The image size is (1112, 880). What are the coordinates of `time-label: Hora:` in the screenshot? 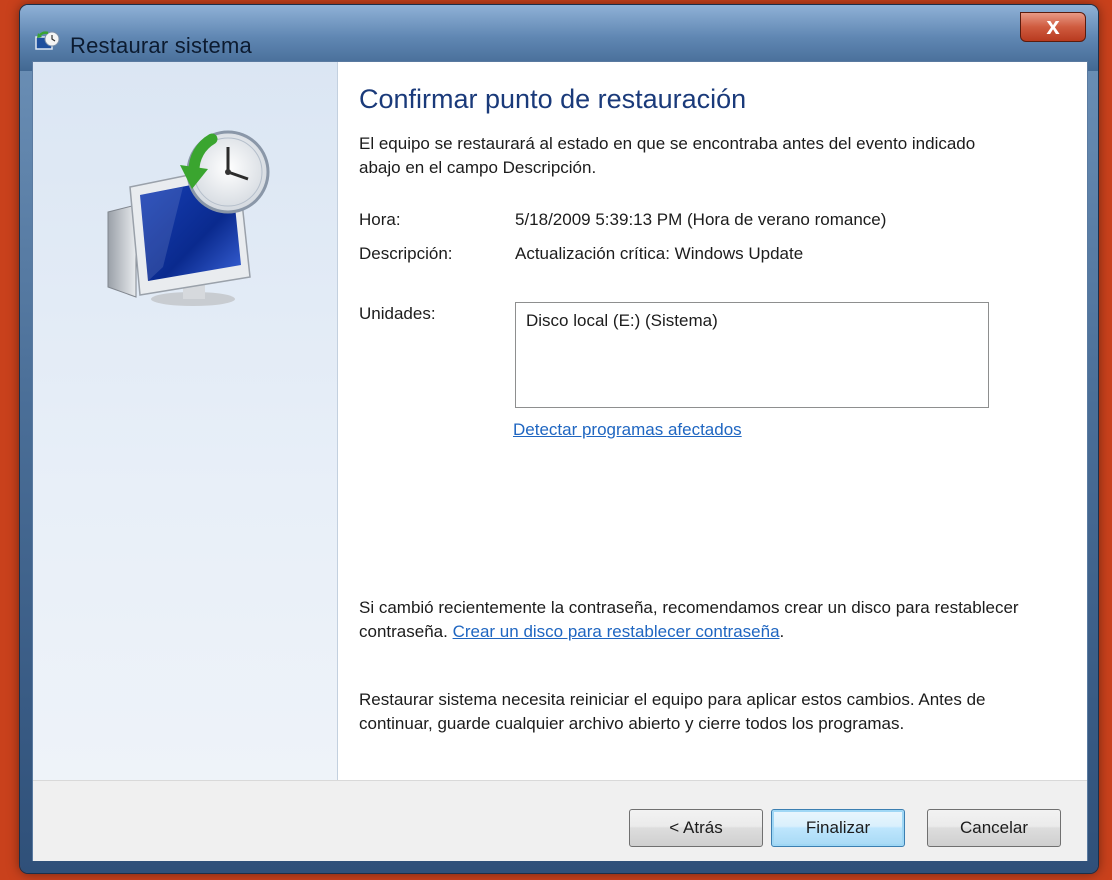 It's located at (380, 219).